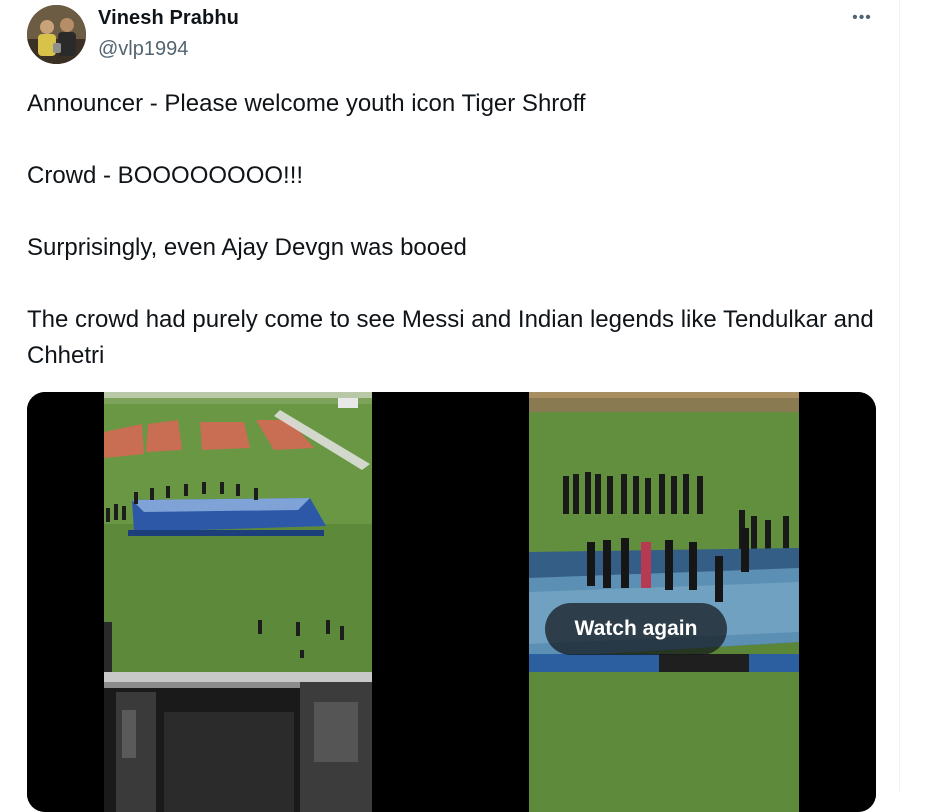 Image resolution: width=926 pixels, height=812 pixels. I want to click on more-horizontal-icon: •••, so click(862, 17).